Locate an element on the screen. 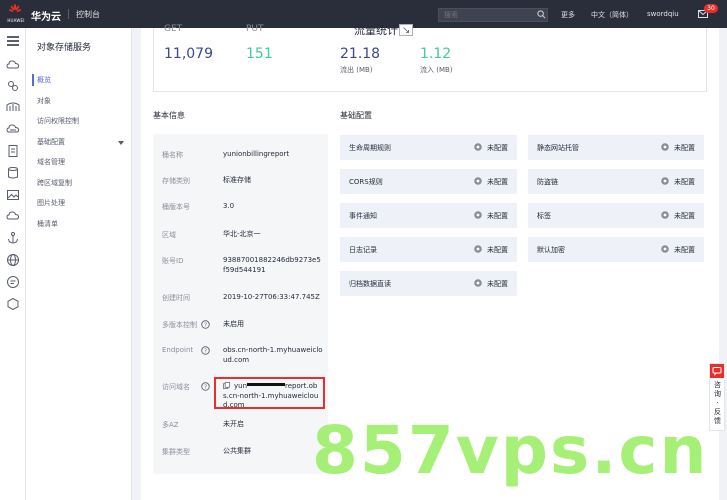 The image size is (727, 500). message-icon is located at coordinates (13, 282).